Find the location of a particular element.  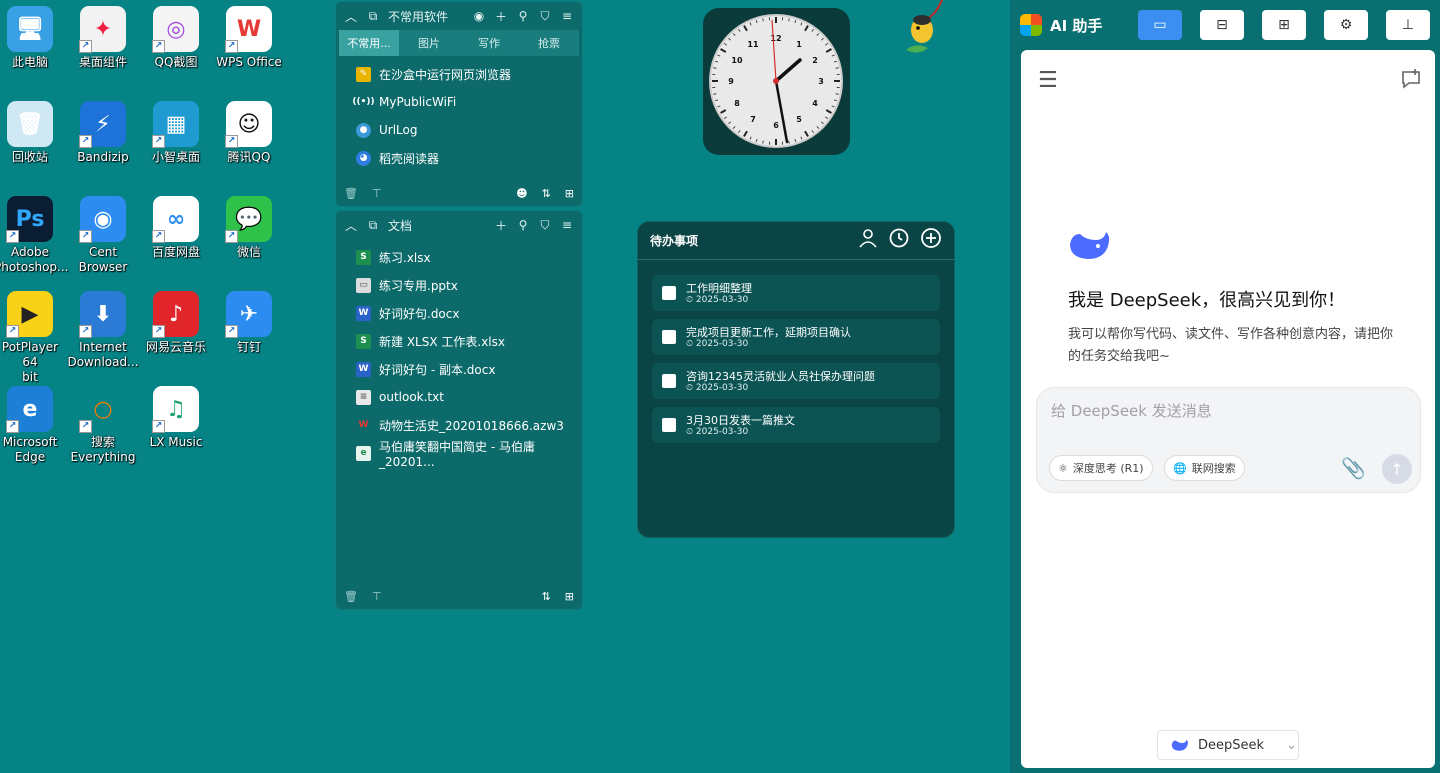

list-item: S 新建 XLSX 工作表.xlsx is located at coordinates (469, 341).